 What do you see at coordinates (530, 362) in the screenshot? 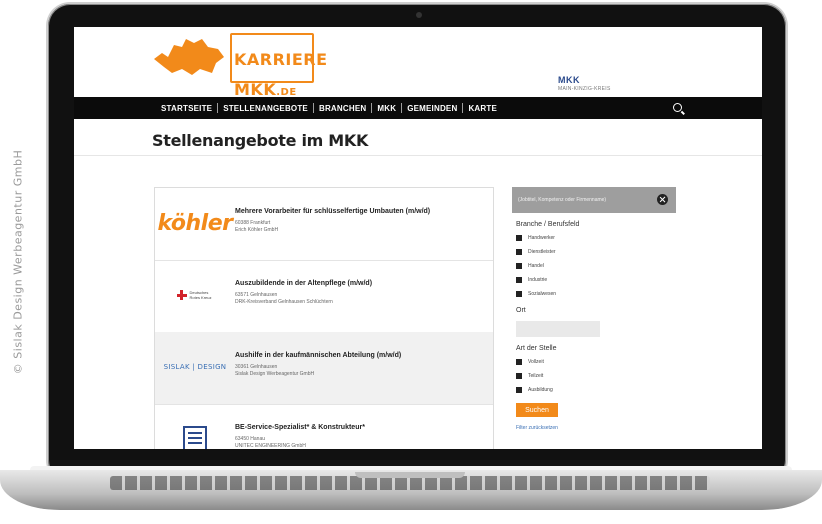
I see `checkbox-art: Vollzeit` at bounding box center [530, 362].